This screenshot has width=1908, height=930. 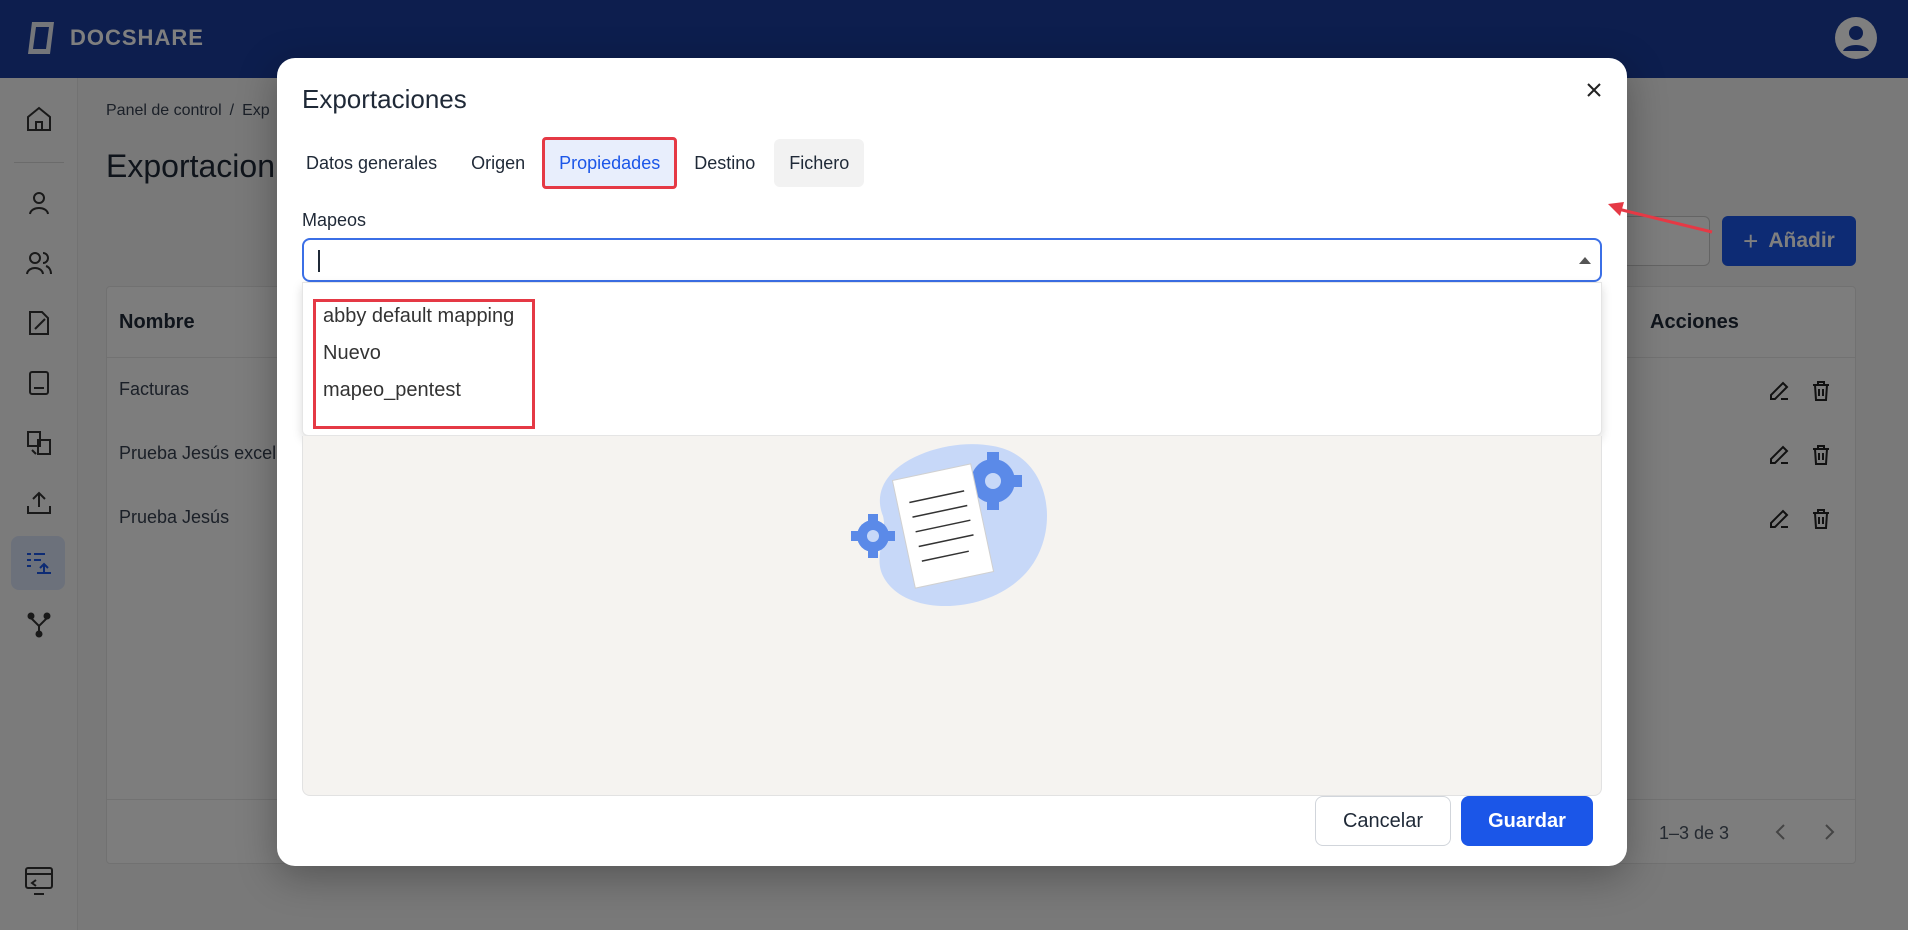 I want to click on tab-fichero: Fichero, so click(x=819, y=163).